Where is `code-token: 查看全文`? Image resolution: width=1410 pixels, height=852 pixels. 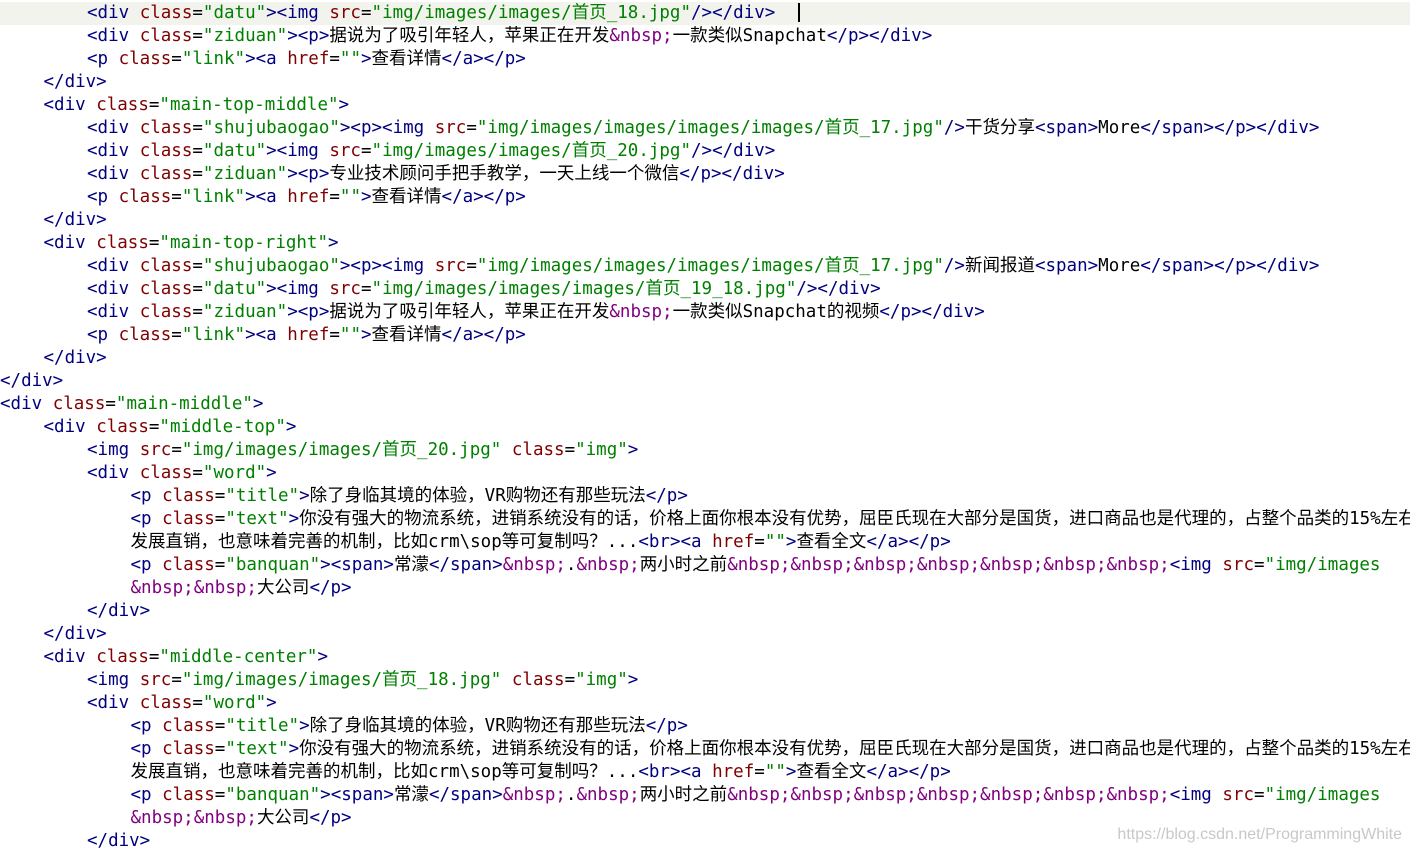 code-token: 查看全文 is located at coordinates (831, 542).